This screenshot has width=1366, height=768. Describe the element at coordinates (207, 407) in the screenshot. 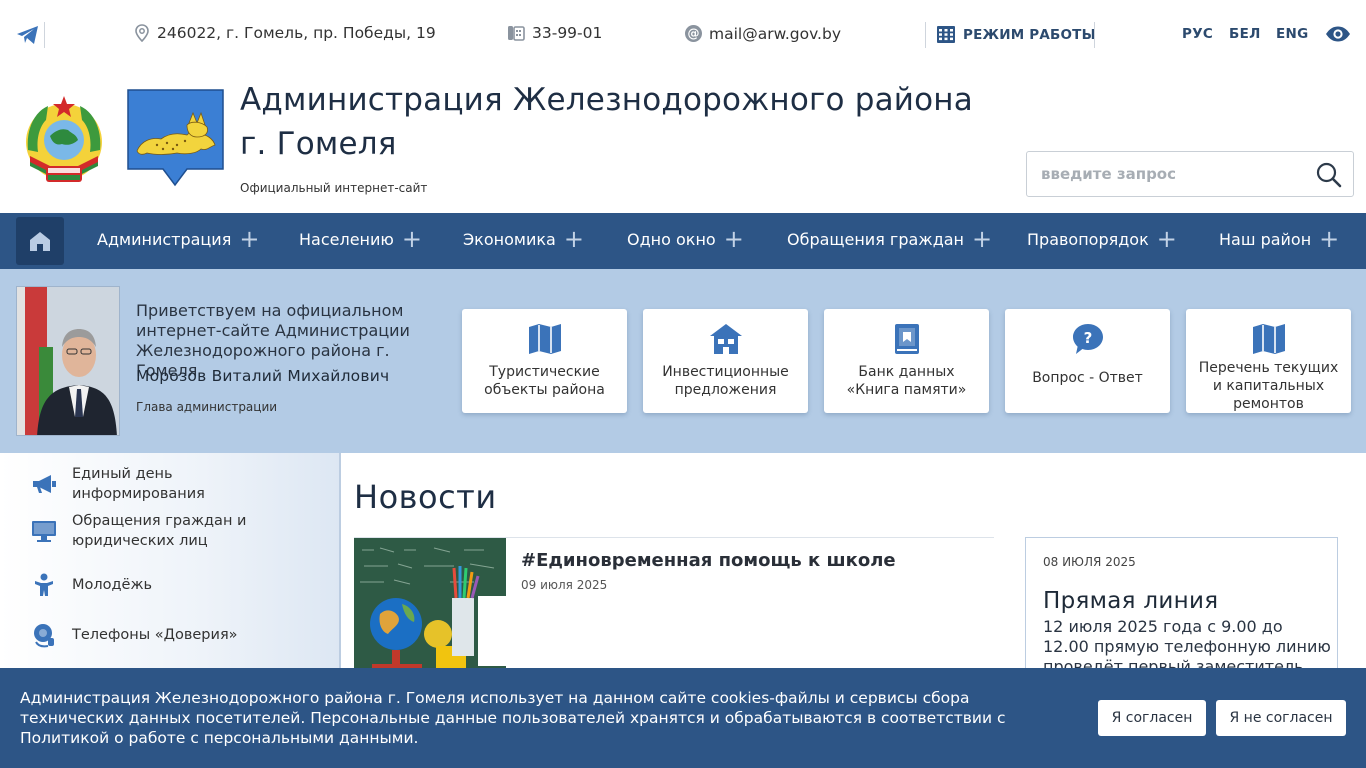

I see `head-position: Глава администрации` at that location.